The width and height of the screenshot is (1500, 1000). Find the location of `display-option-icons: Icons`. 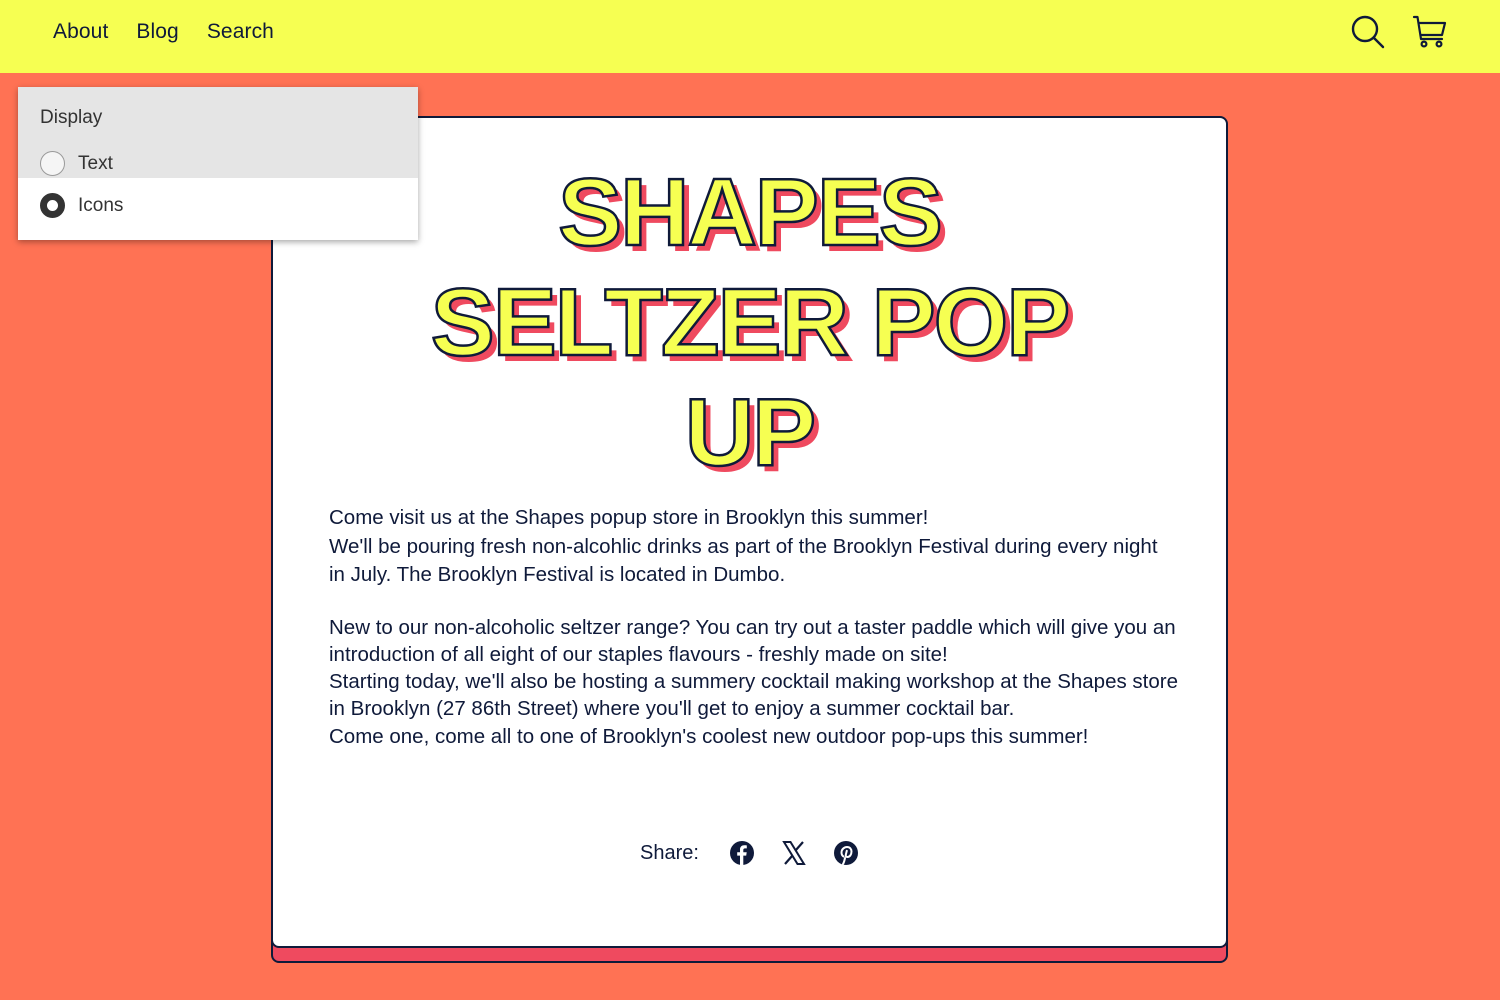

display-option-icons: Icons is located at coordinates (81, 205).